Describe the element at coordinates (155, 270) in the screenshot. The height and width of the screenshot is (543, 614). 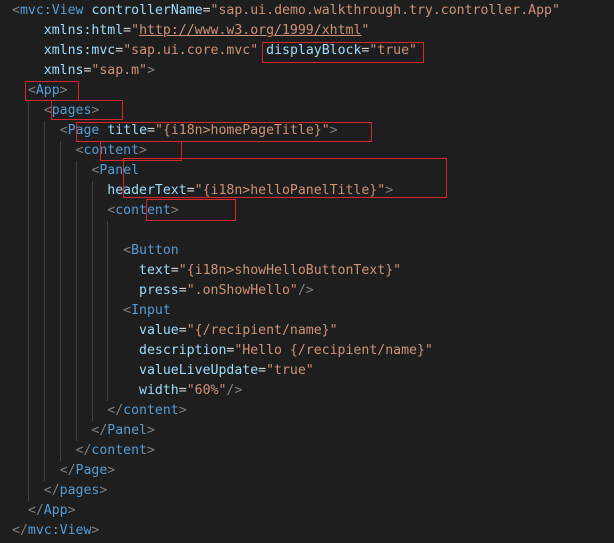
I see `attribute-name-token: text` at that location.